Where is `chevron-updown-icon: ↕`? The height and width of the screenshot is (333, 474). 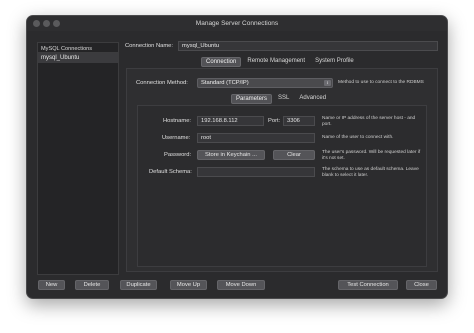
chevron-updown-icon: ↕ is located at coordinates (327, 83).